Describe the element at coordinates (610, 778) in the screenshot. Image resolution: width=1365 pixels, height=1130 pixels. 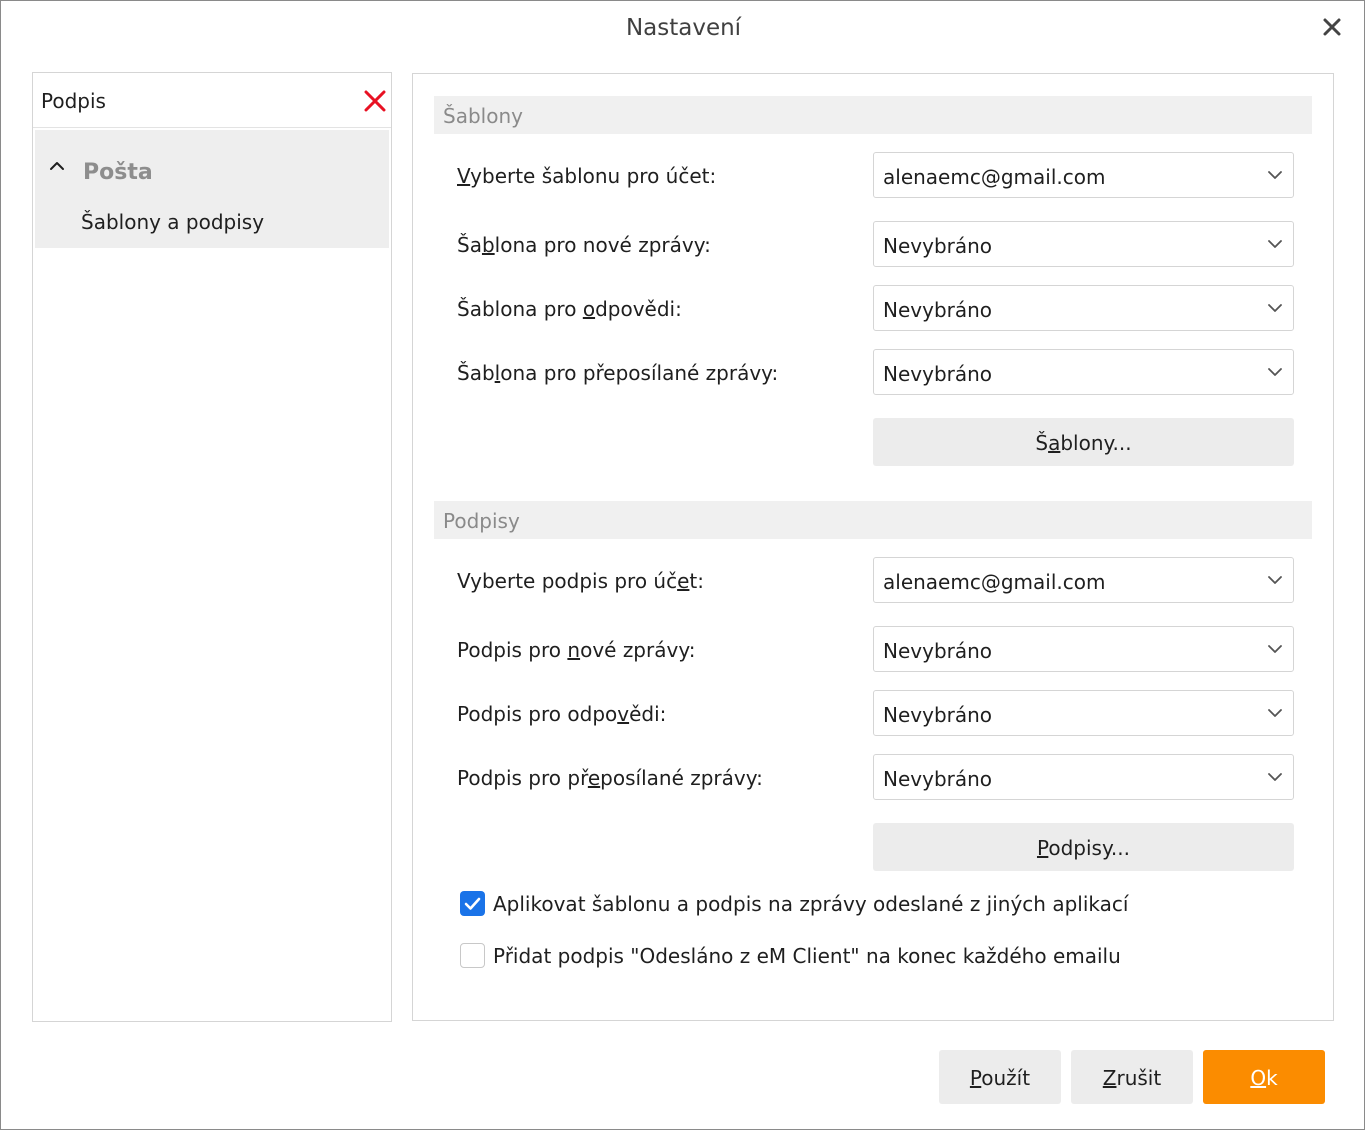
I see `signature-forward-label: Podpis pro přeposílané zprávy:` at that location.